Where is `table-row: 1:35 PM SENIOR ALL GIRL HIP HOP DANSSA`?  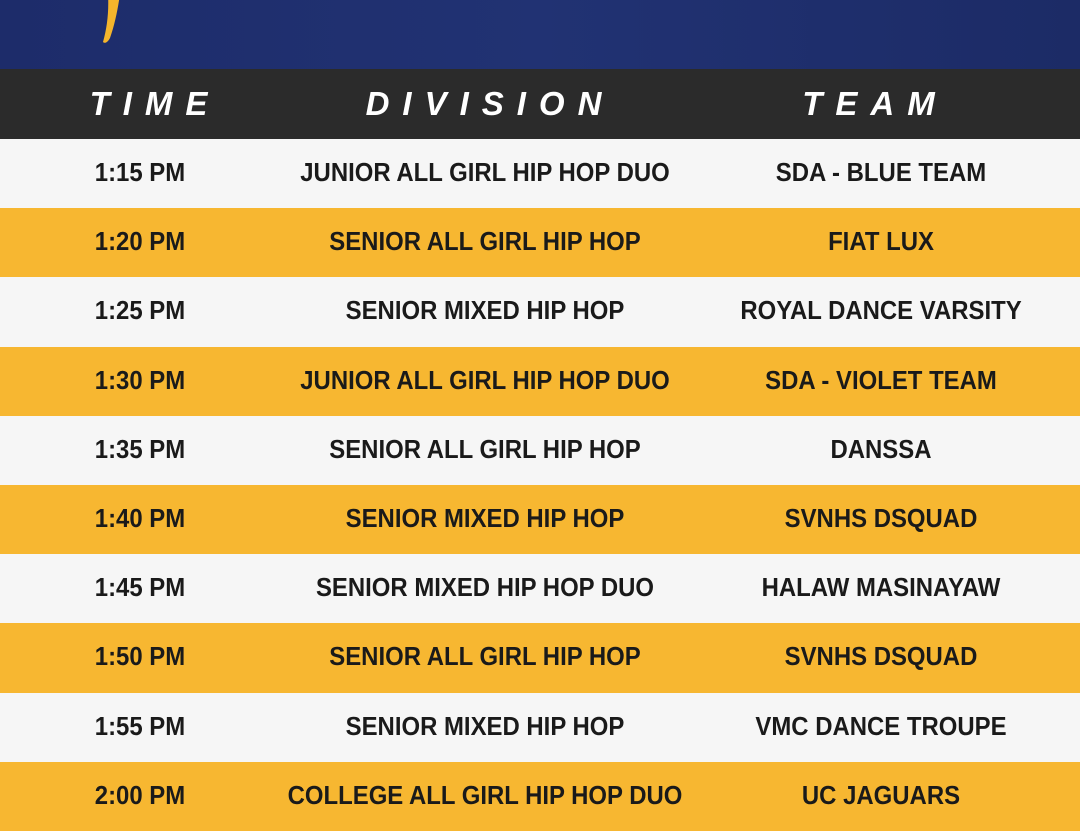
table-row: 1:35 PM SENIOR ALL GIRL HIP HOP DANSSA is located at coordinates (540, 450).